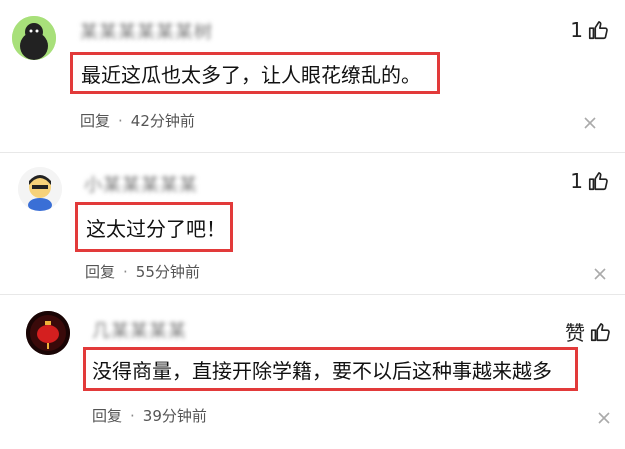  Describe the element at coordinates (146, 31) in the screenshot. I see `username: 某某某某某某树` at that location.